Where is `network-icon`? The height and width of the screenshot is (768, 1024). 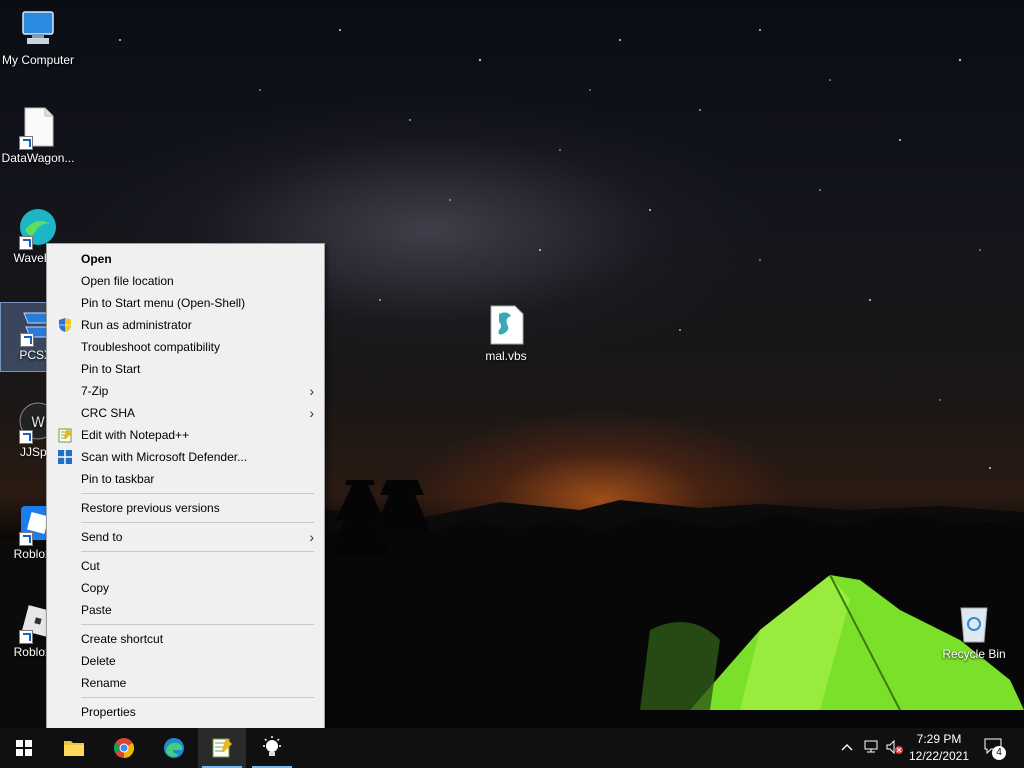 network-icon is located at coordinates (871, 746).